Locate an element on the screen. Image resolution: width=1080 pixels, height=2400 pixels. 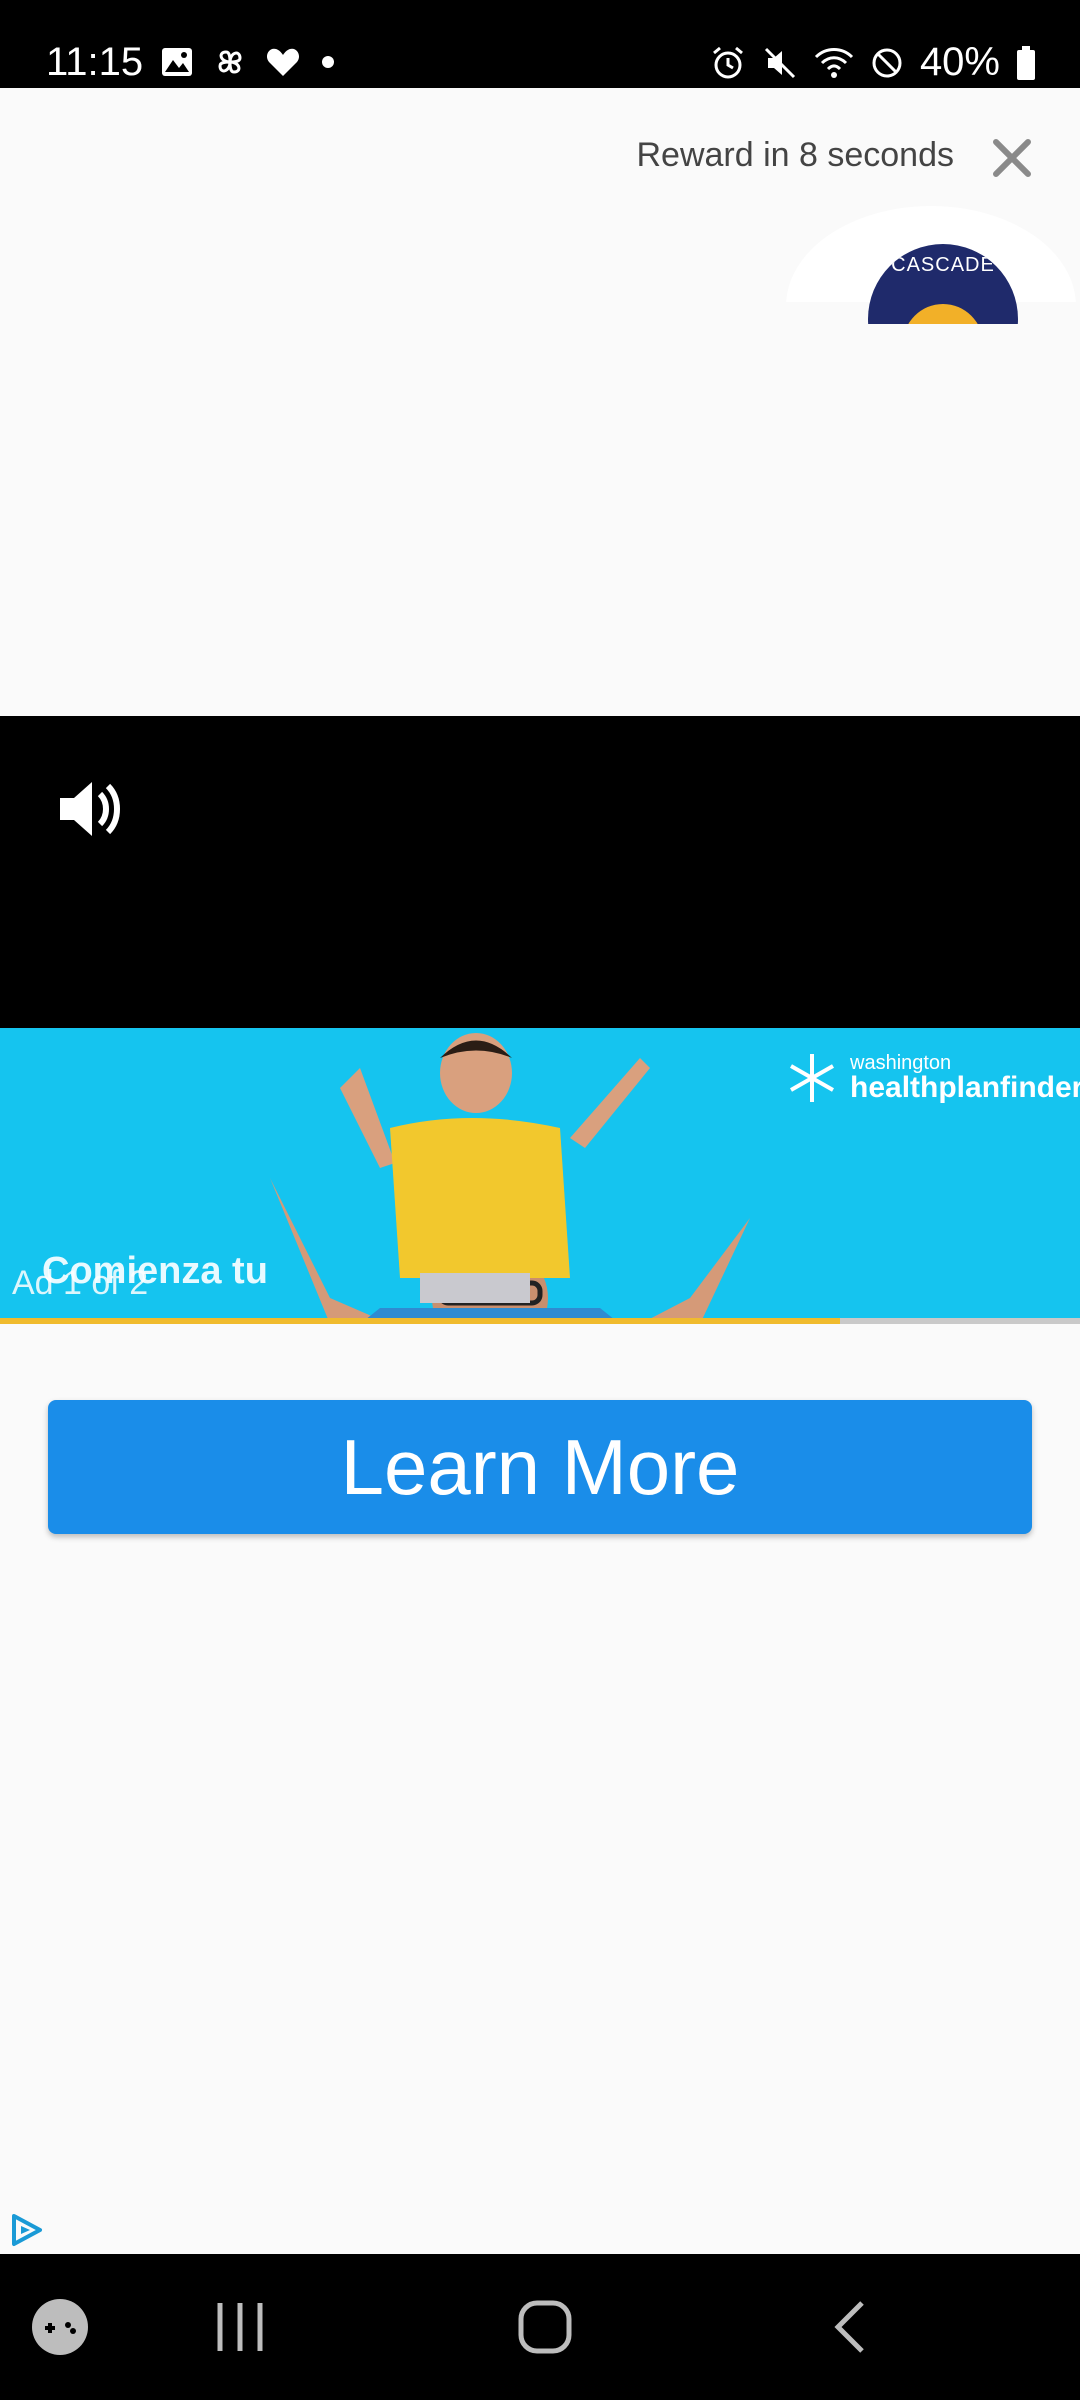
recents-icon is located at coordinates (240, 2327).